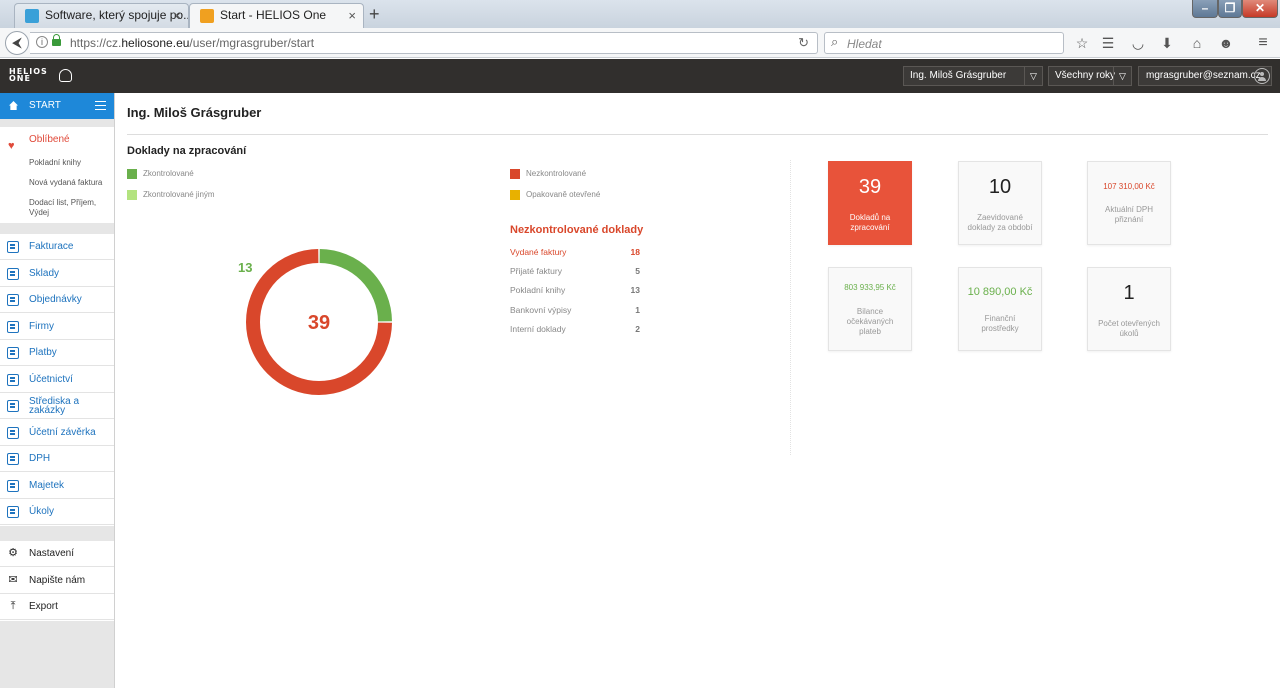 The width and height of the screenshot is (1280, 688). I want to click on search-input: ⌕ Hledat, so click(944, 43).